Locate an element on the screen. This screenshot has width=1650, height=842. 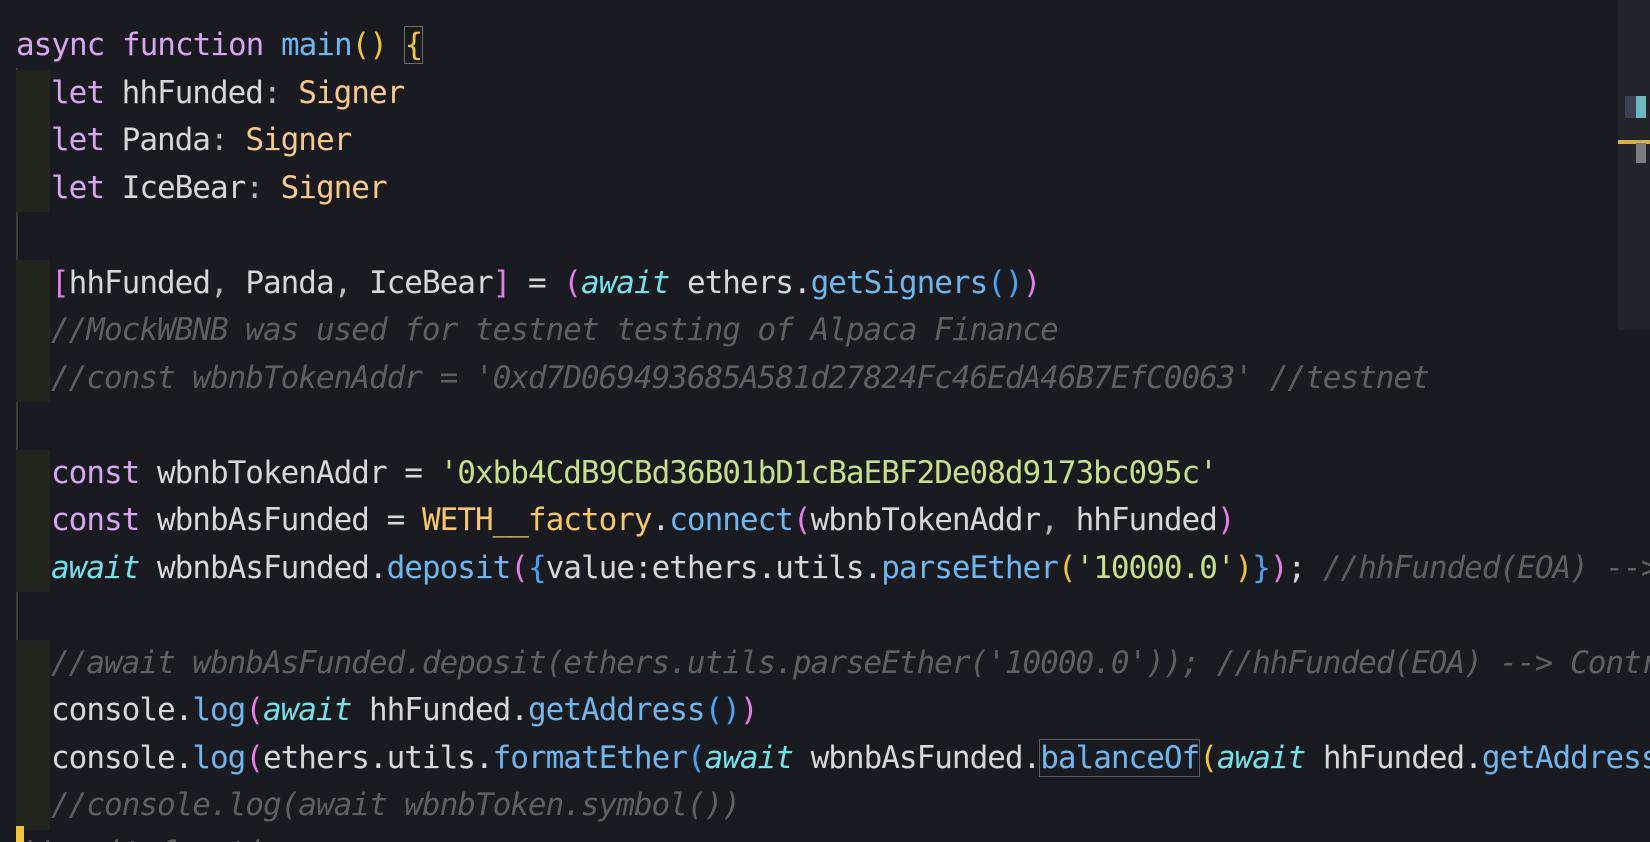
code-line: let IceBear: Signer is located at coordinates (810, 188).